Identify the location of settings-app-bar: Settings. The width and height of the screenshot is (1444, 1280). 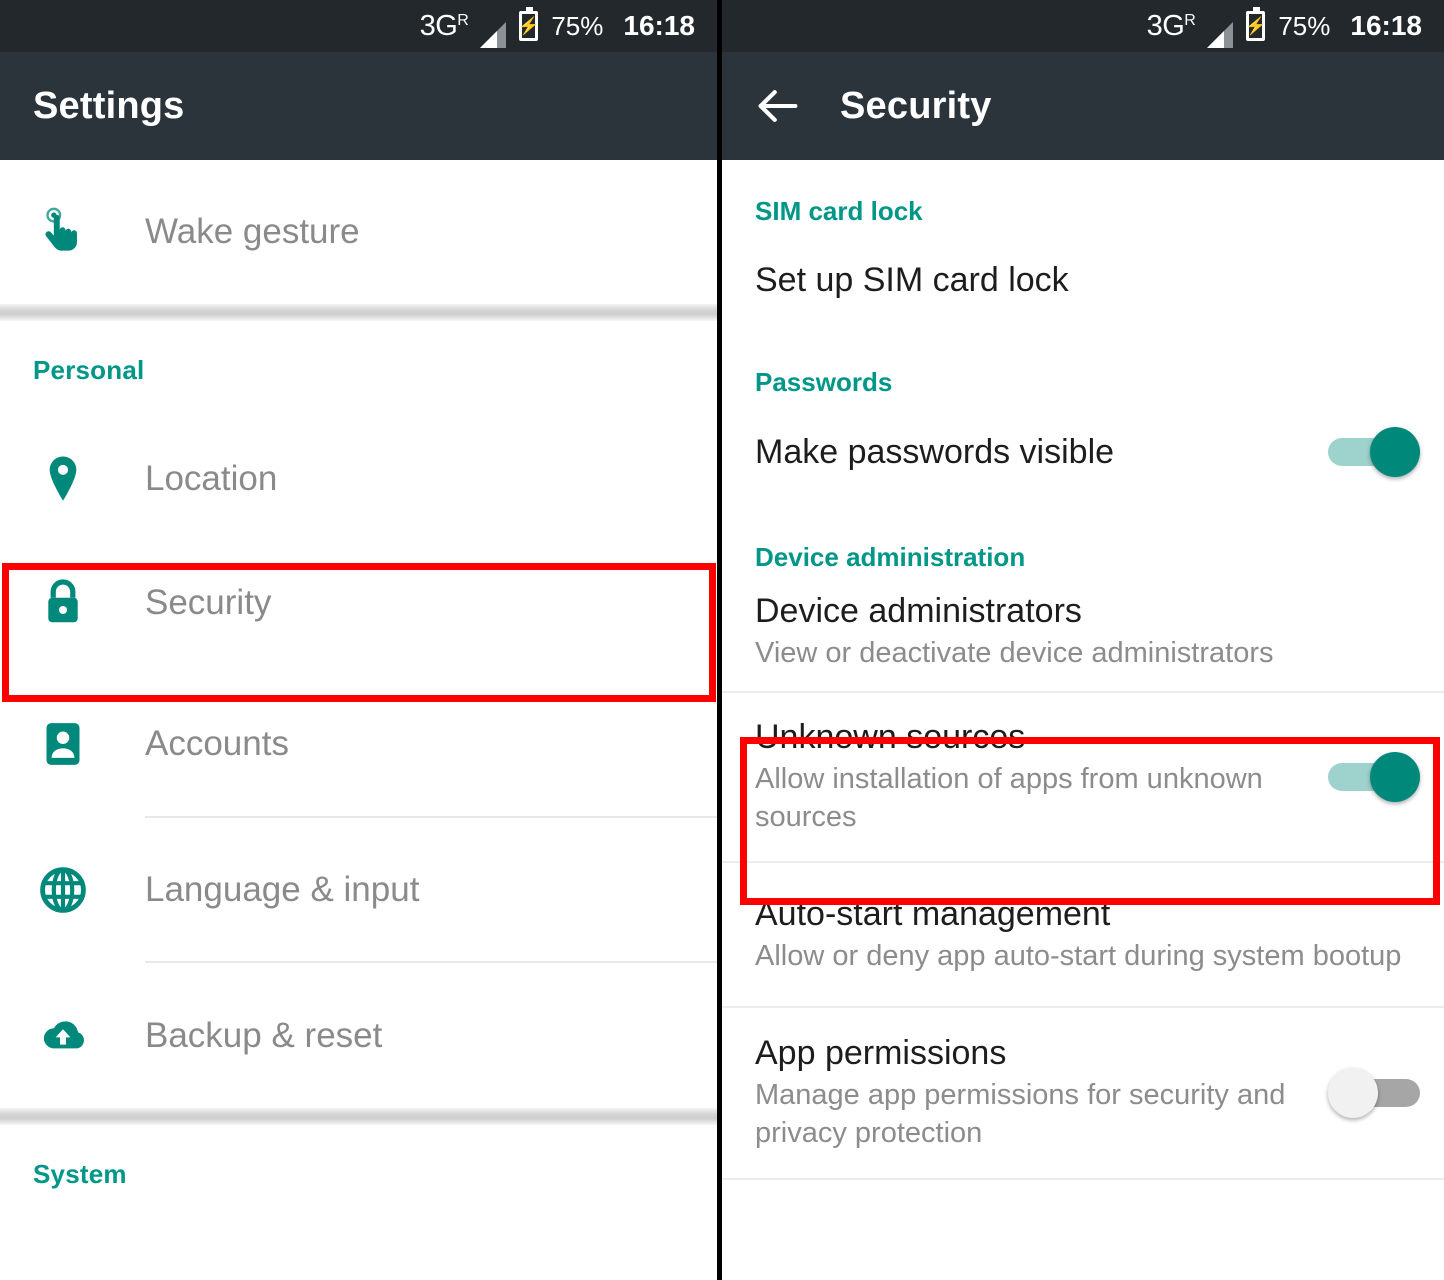
(358, 106).